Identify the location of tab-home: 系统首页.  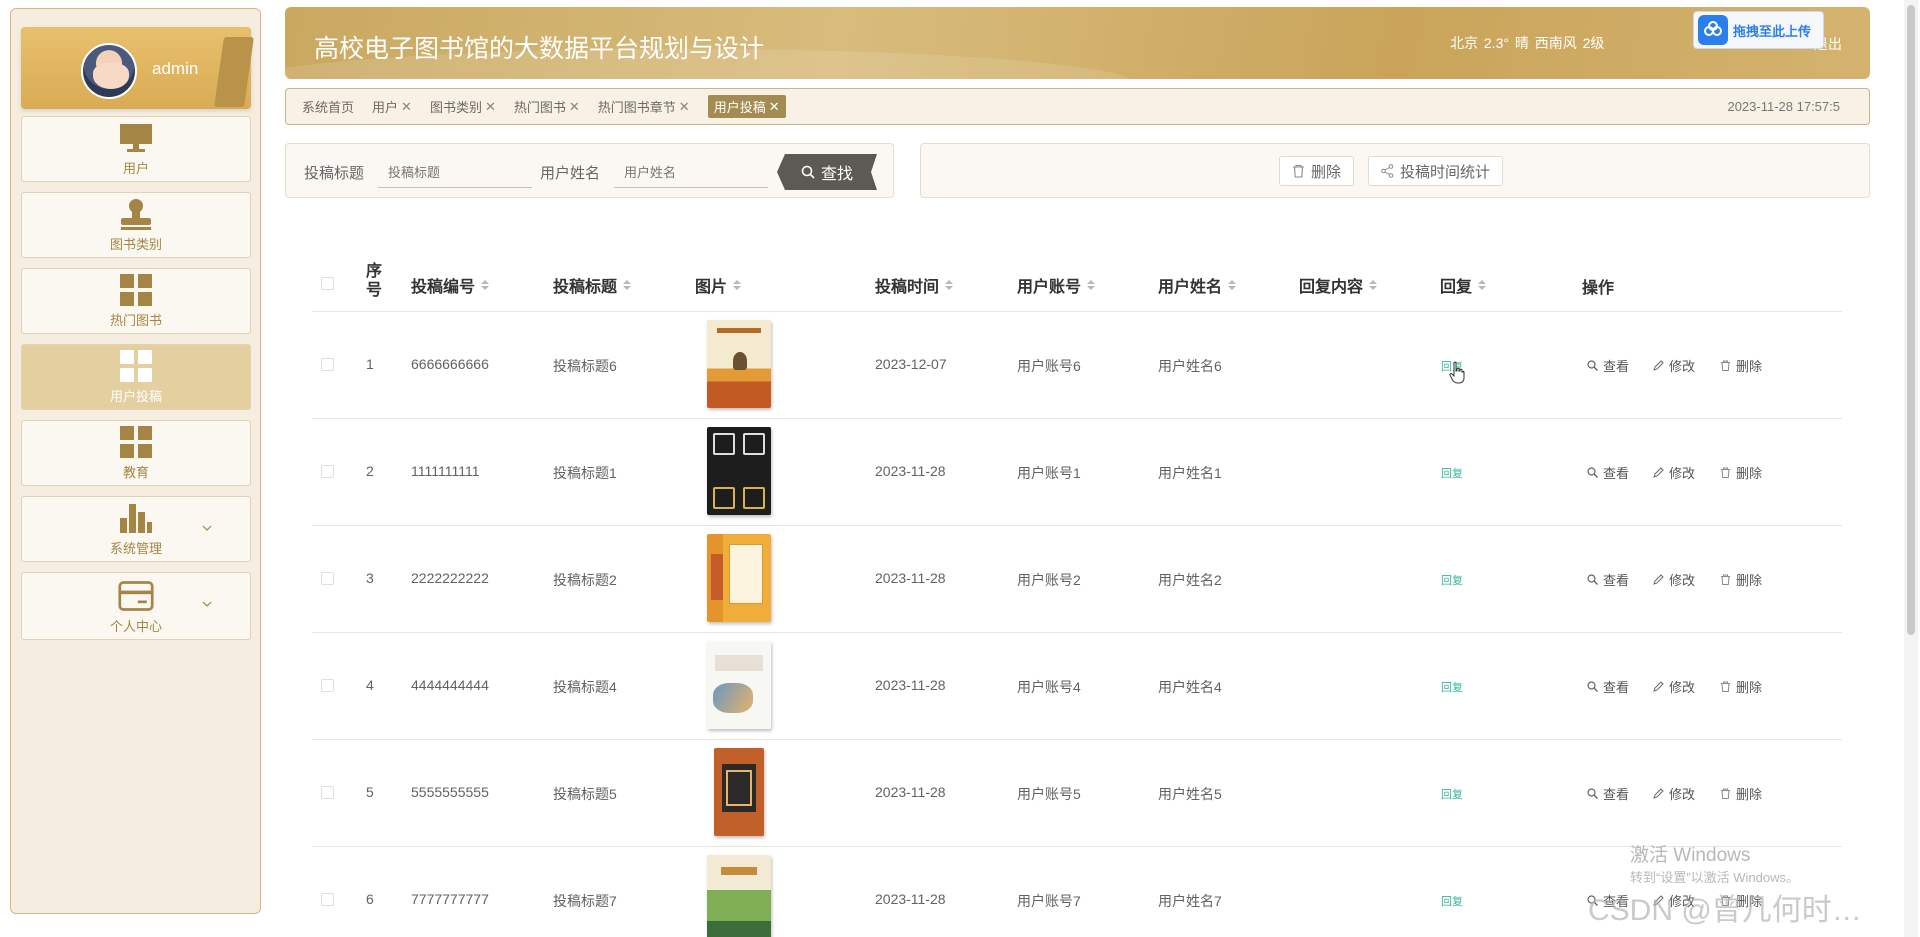
(328, 106).